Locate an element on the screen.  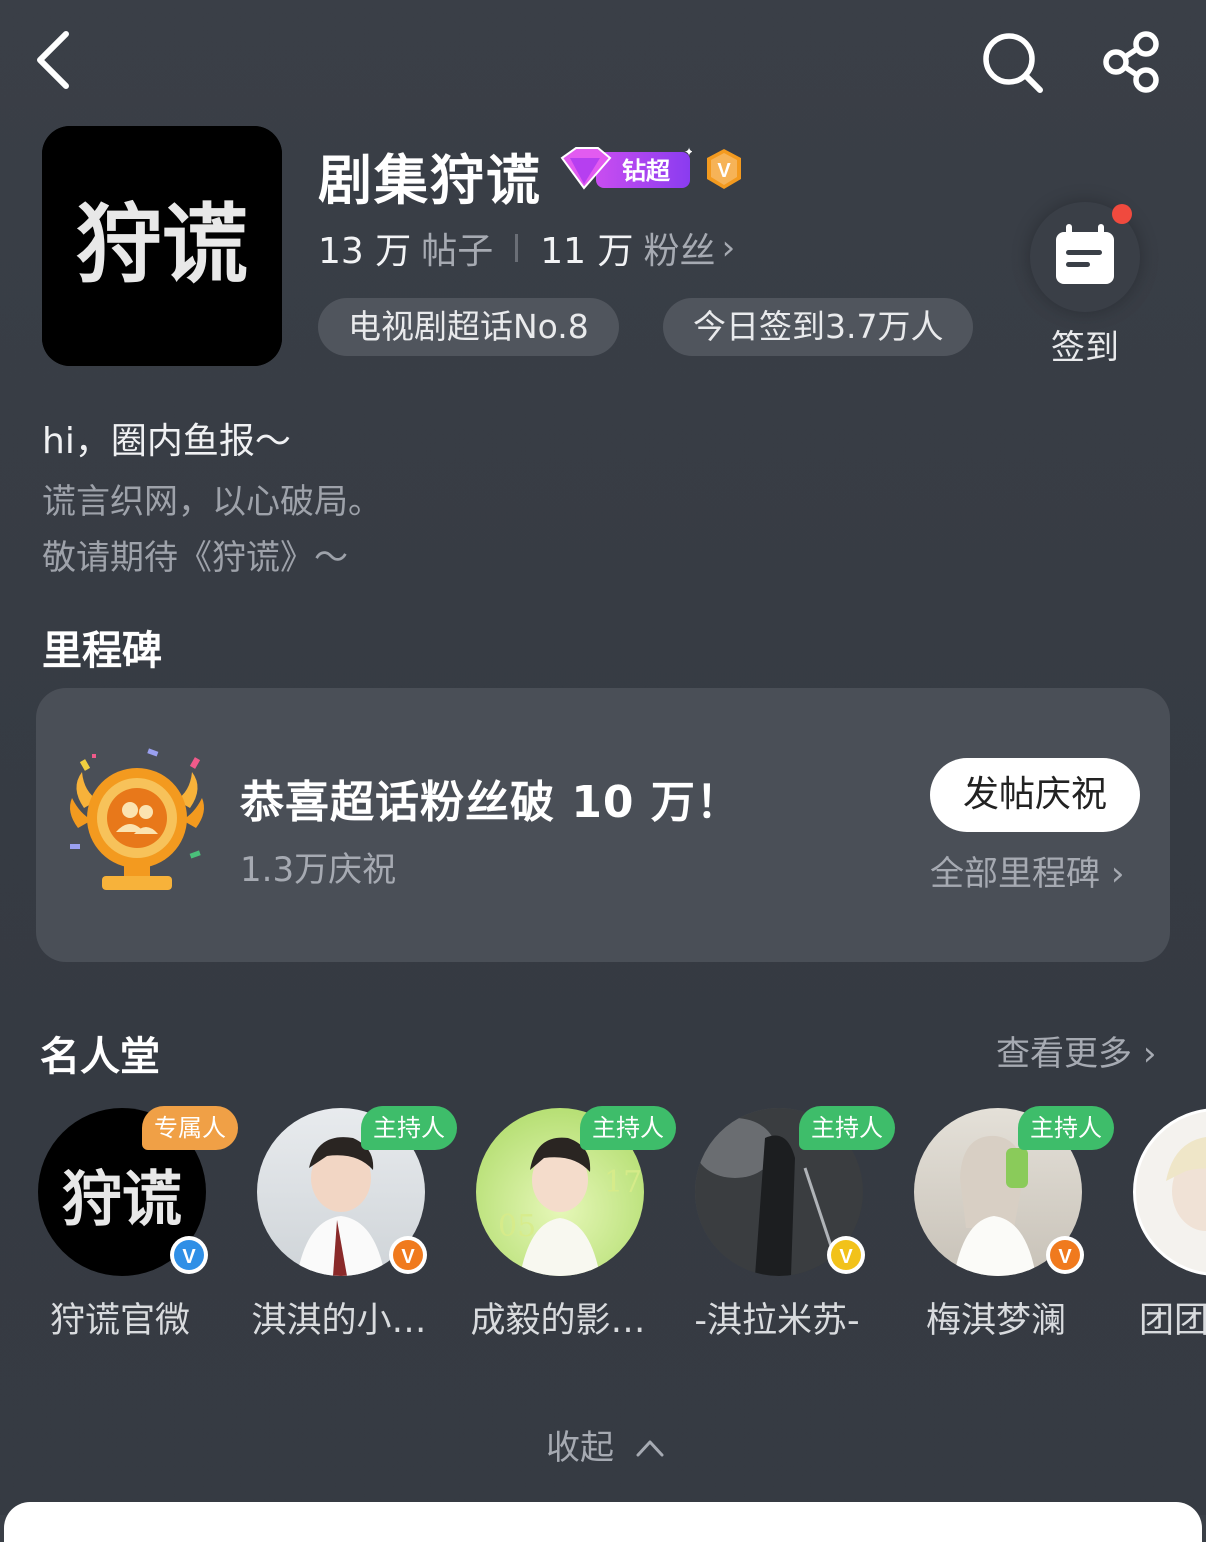
verified-v-badge-icon: V is located at coordinates (724, 169).